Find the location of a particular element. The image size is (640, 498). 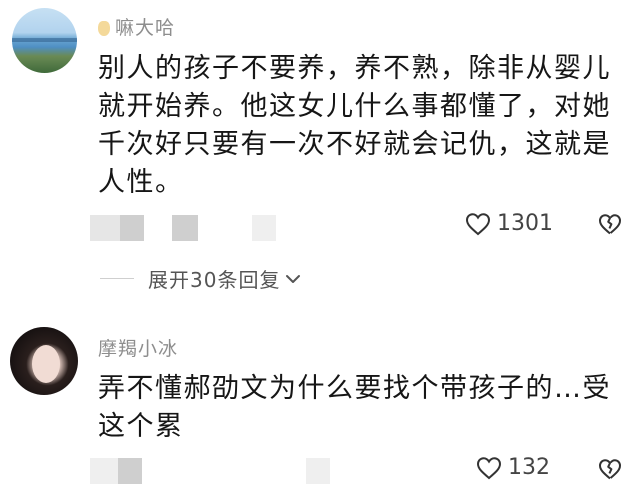

like-count: 1301 is located at coordinates (525, 223).